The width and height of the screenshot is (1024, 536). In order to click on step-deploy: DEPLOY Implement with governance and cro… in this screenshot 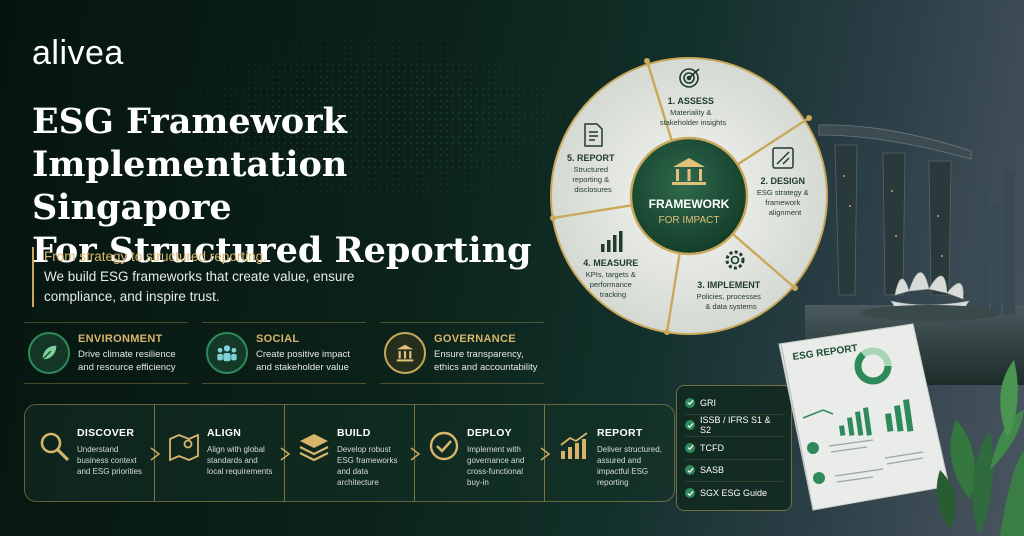, I will do `click(482, 453)`.